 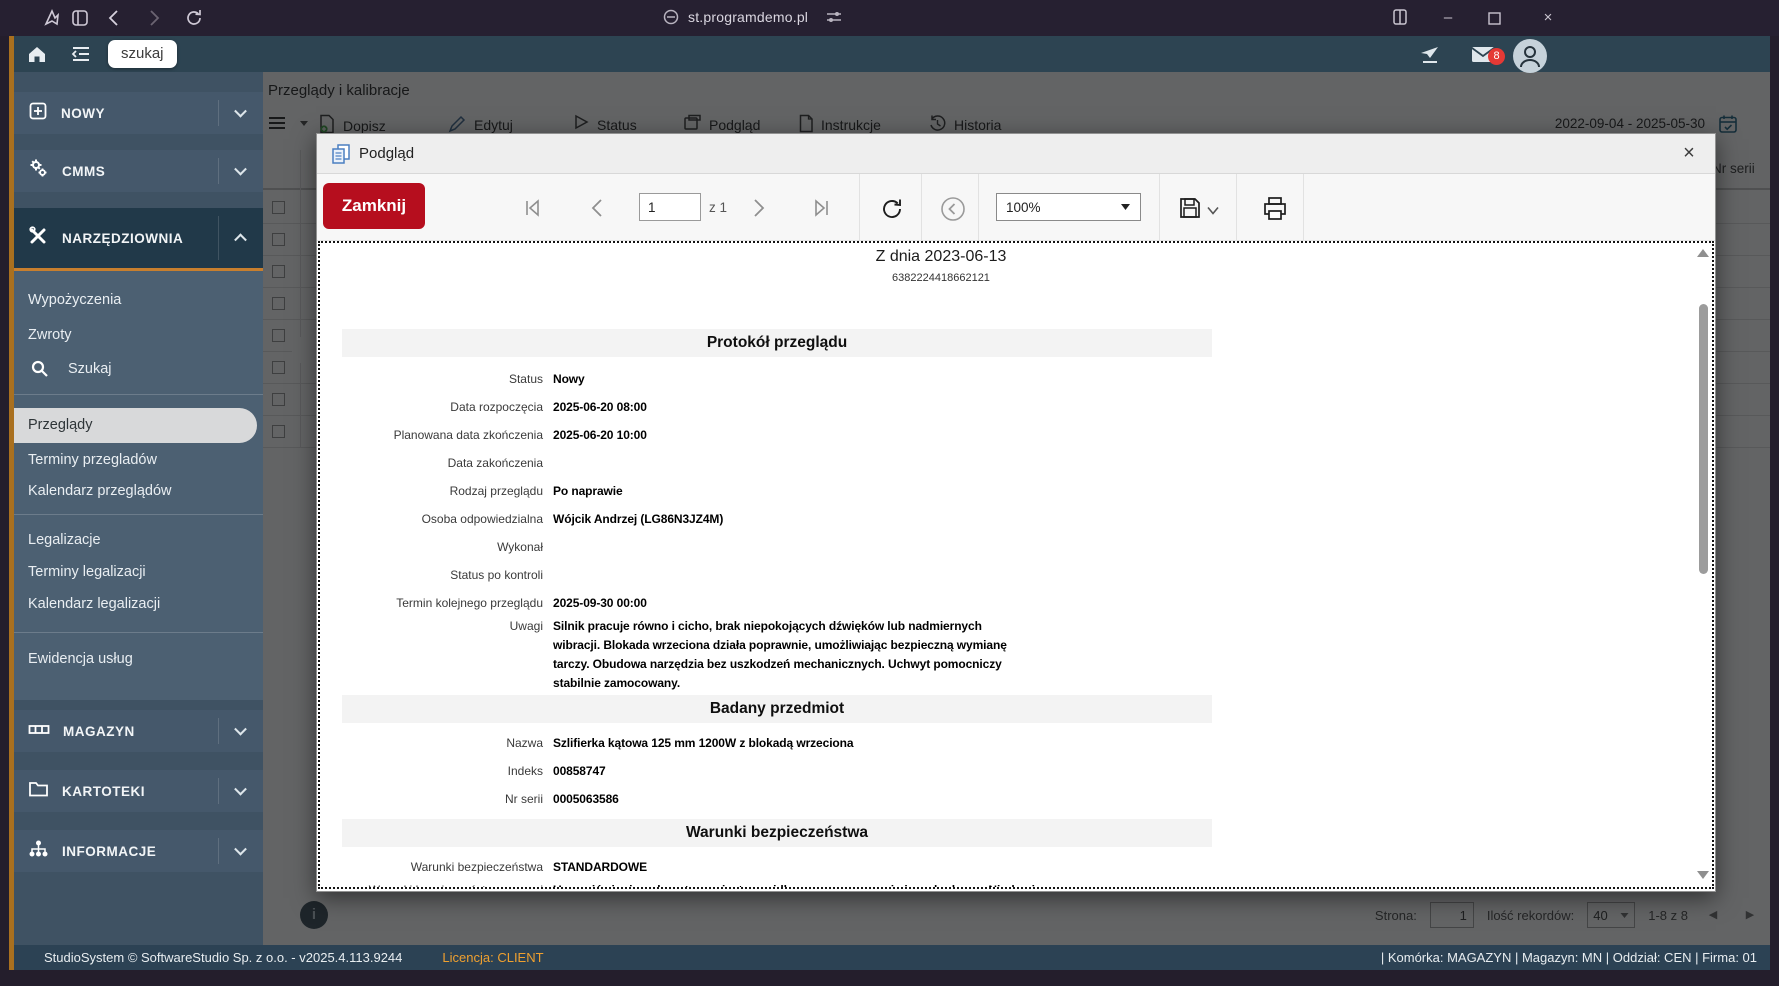 I want to click on sidebar-item-terminy-legalizacji: Terminy legalizacji, so click(x=138, y=572).